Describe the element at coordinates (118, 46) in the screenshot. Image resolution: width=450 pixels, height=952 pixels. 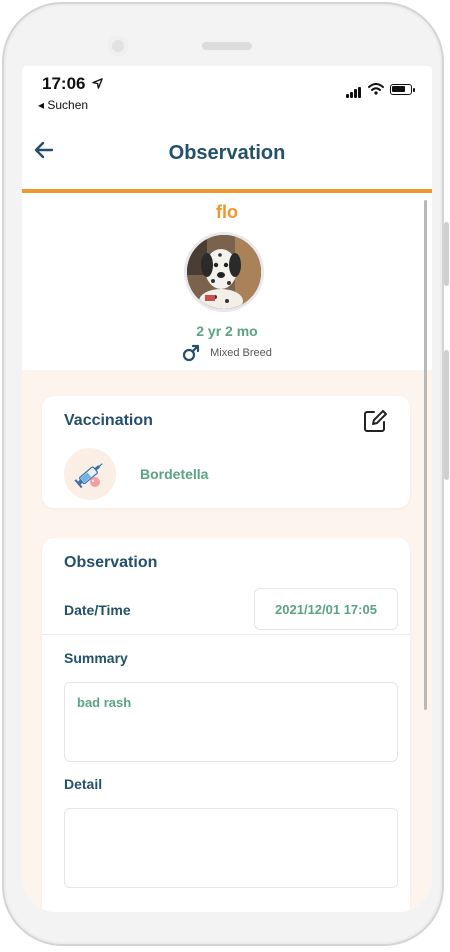
I see `front-camera` at that location.